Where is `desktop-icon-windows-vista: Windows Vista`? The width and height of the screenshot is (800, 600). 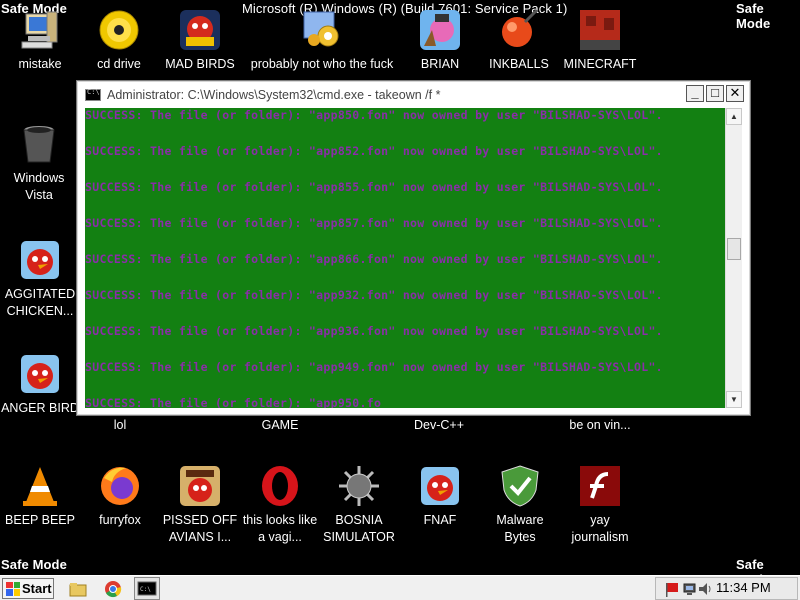 desktop-icon-windows-vista: Windows Vista is located at coordinates (43, 163).